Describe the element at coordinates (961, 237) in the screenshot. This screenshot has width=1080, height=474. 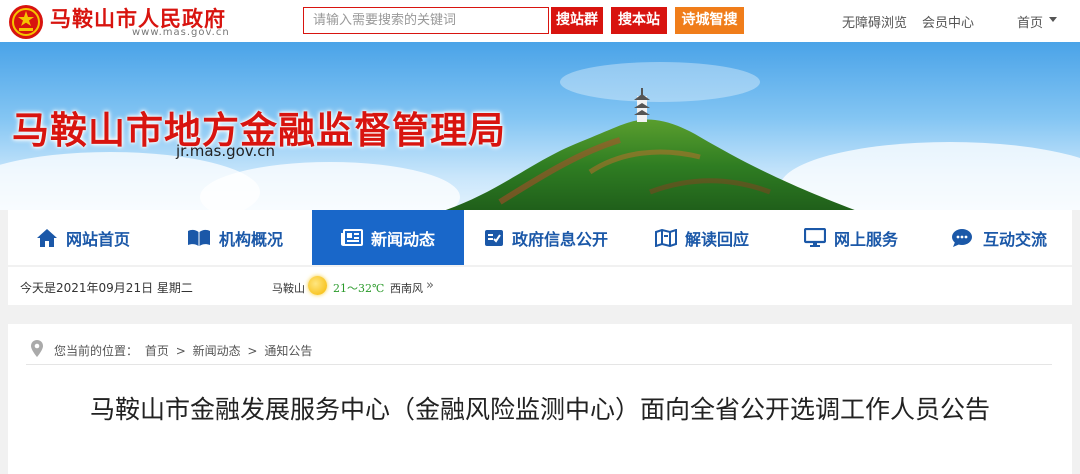
I see `chat-icon` at that location.